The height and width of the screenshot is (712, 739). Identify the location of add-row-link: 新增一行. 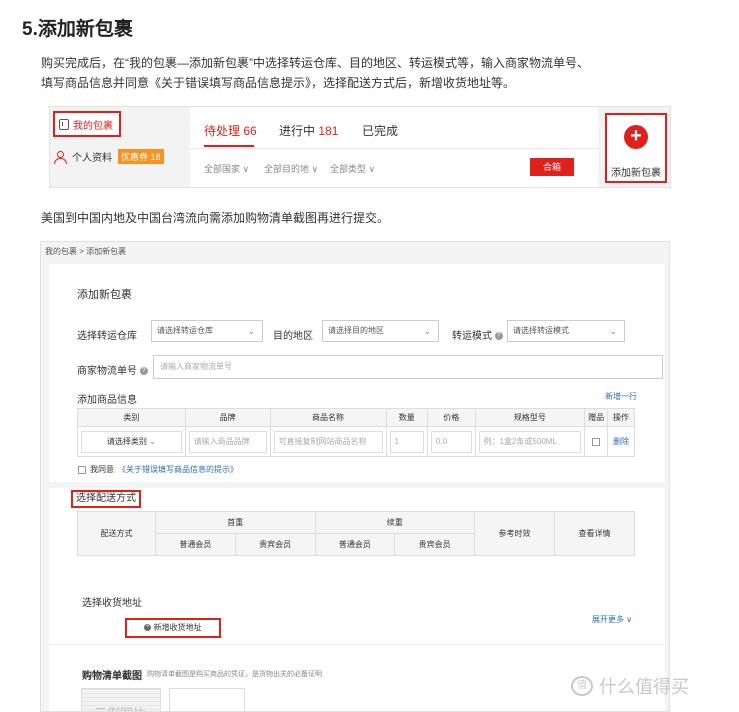
(621, 396).